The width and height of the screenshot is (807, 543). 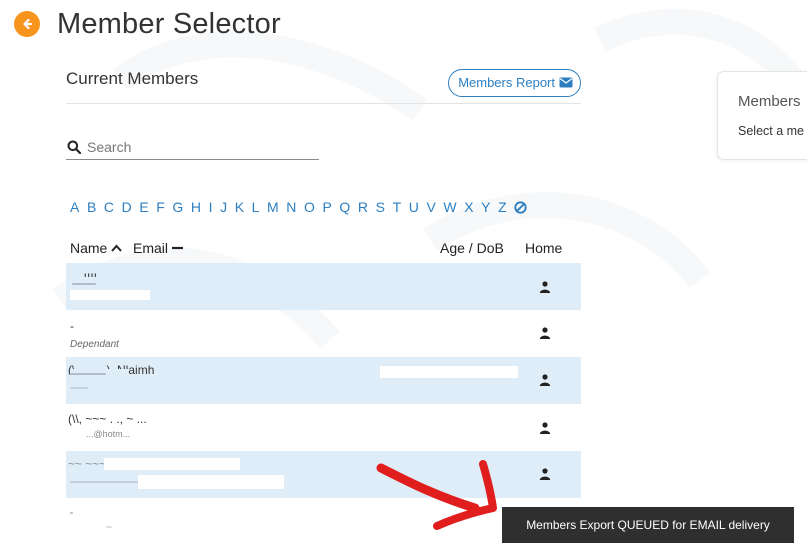 What do you see at coordinates (94, 344) in the screenshot?
I see `member-type: Dependant` at bounding box center [94, 344].